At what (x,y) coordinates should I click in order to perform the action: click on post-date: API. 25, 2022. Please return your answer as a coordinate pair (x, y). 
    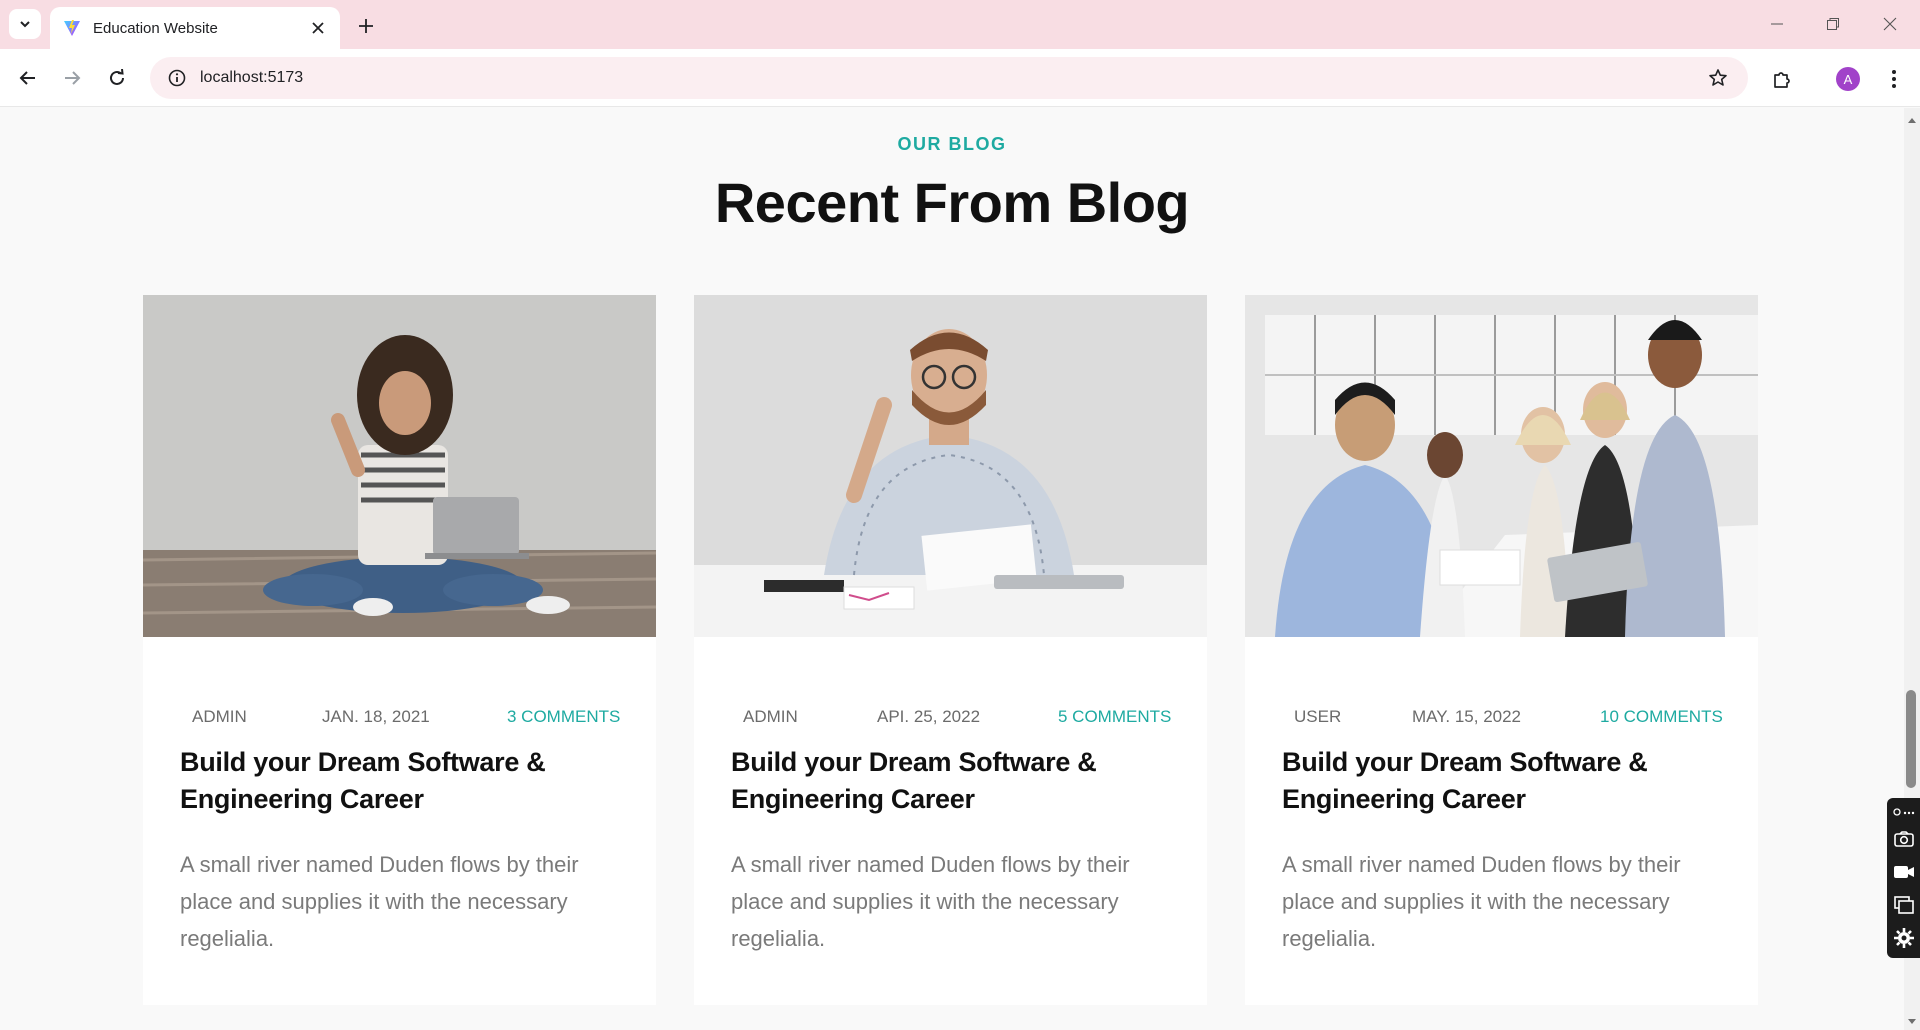
    Looking at the image, I should click on (928, 717).